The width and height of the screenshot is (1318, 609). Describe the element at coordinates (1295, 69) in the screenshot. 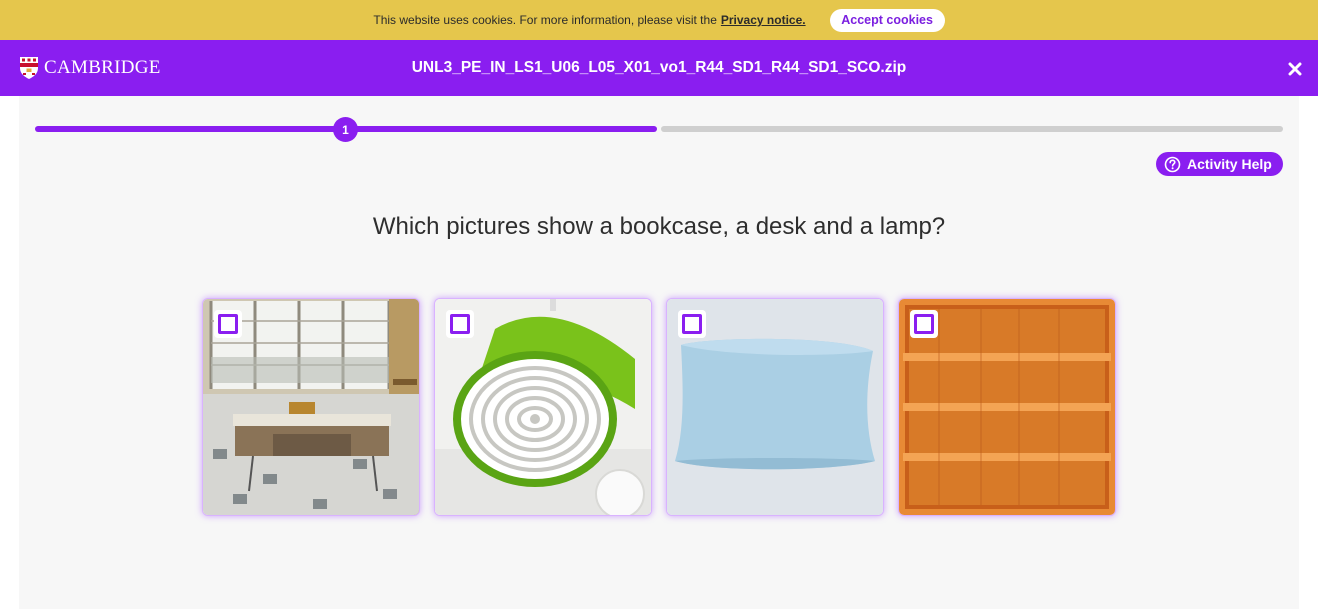

I see `close-icon` at that location.